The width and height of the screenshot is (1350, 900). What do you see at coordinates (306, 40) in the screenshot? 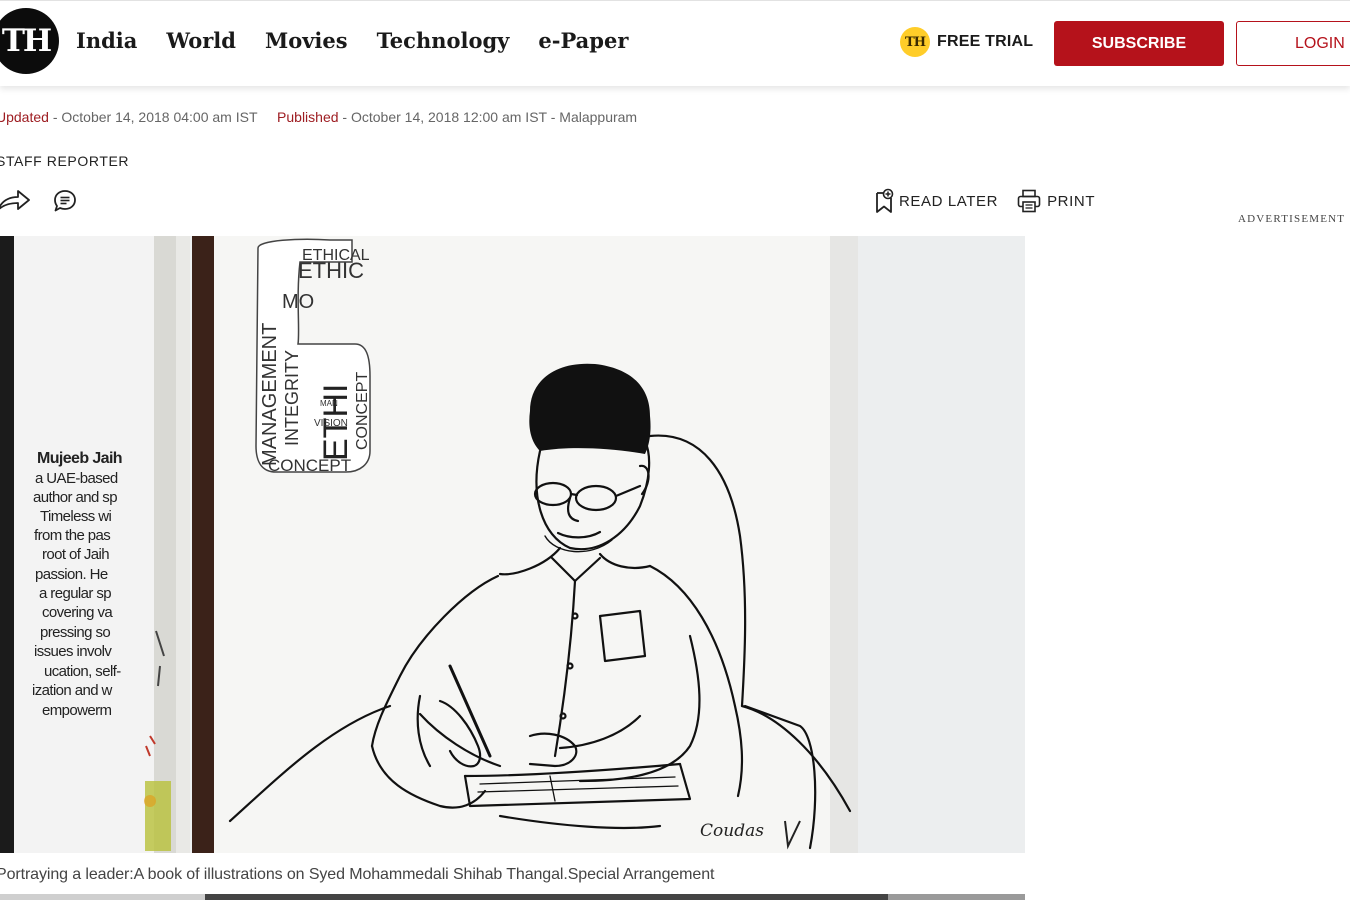
I see `nav-item-movies: Movies` at bounding box center [306, 40].